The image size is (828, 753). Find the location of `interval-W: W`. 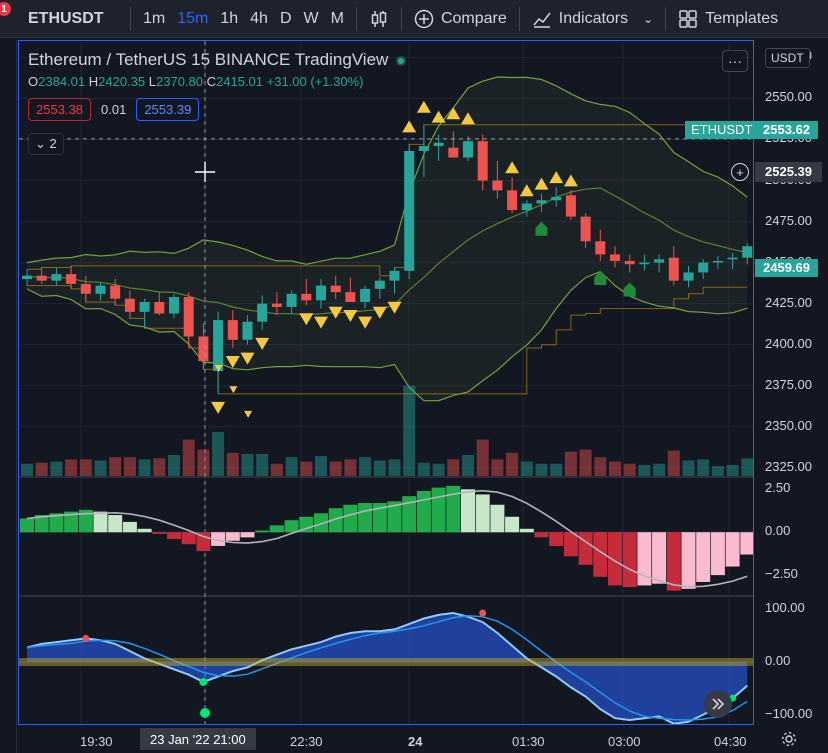

interval-W: W is located at coordinates (311, 19).